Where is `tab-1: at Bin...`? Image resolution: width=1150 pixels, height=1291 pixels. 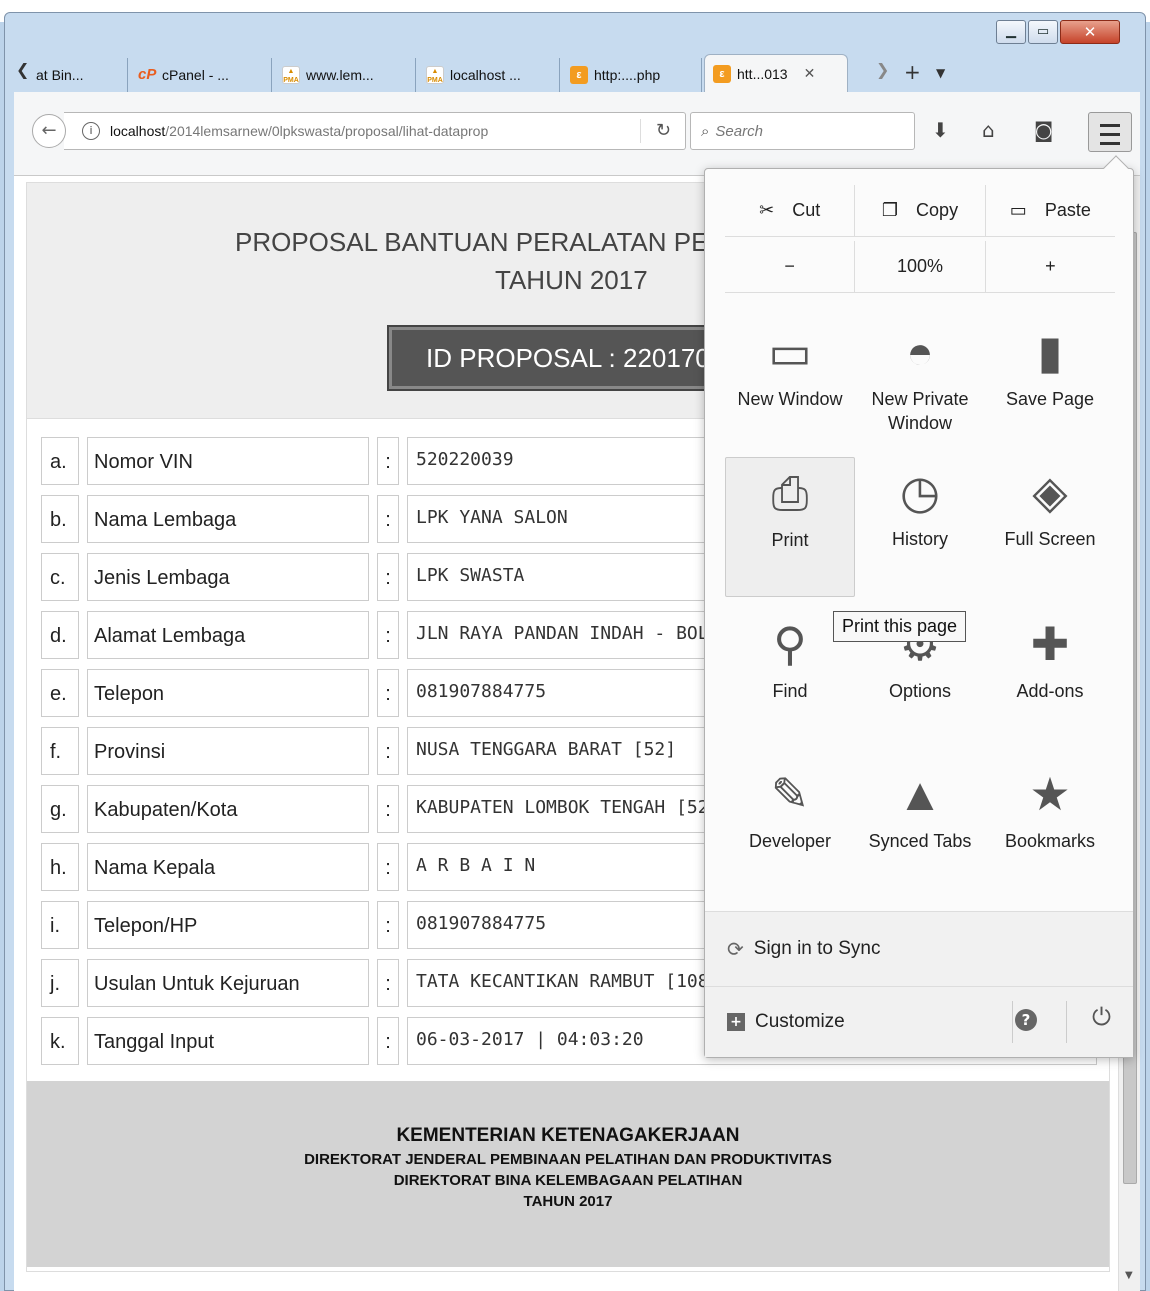
tab-1: at Bin... is located at coordinates (78, 75).